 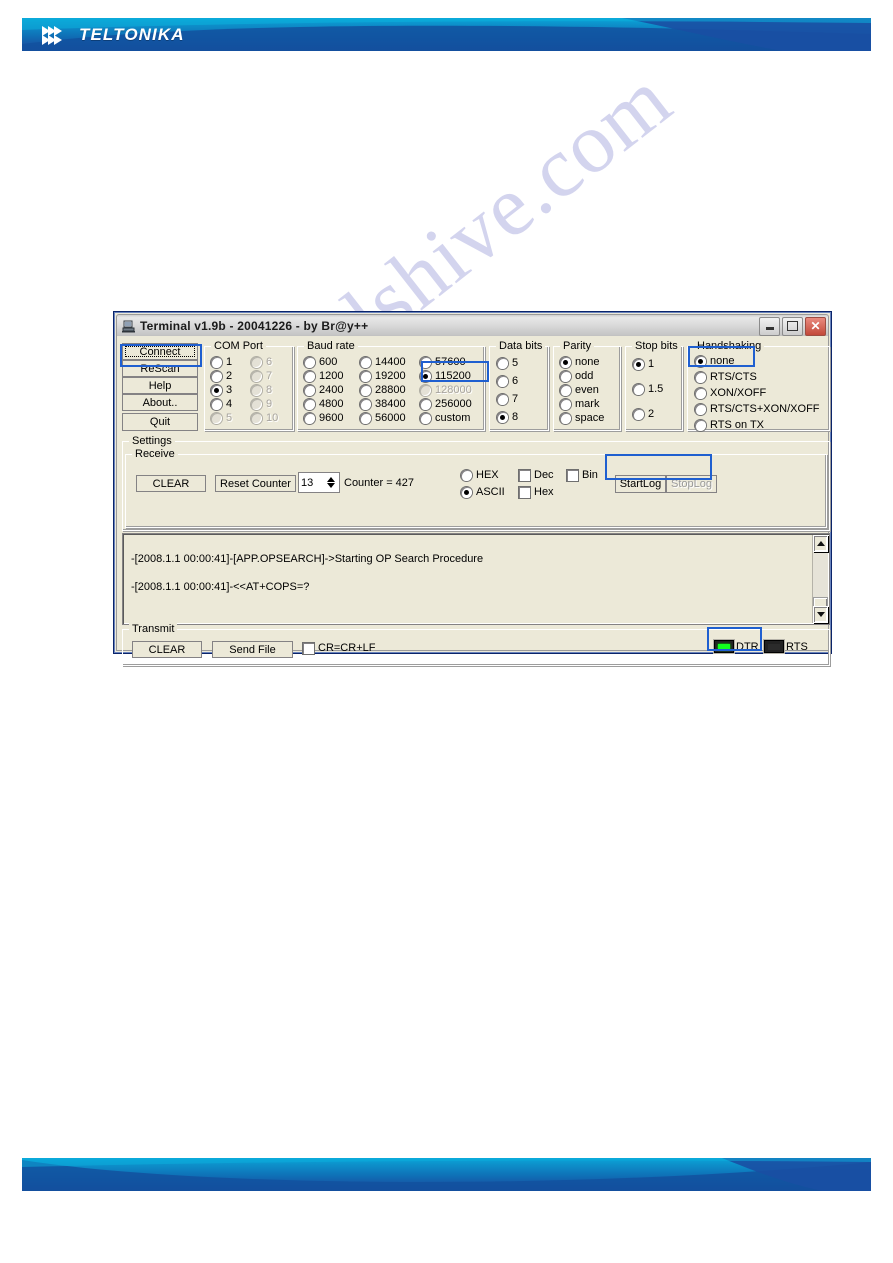 What do you see at coordinates (769, 326) in the screenshot?
I see `minimize-button` at bounding box center [769, 326].